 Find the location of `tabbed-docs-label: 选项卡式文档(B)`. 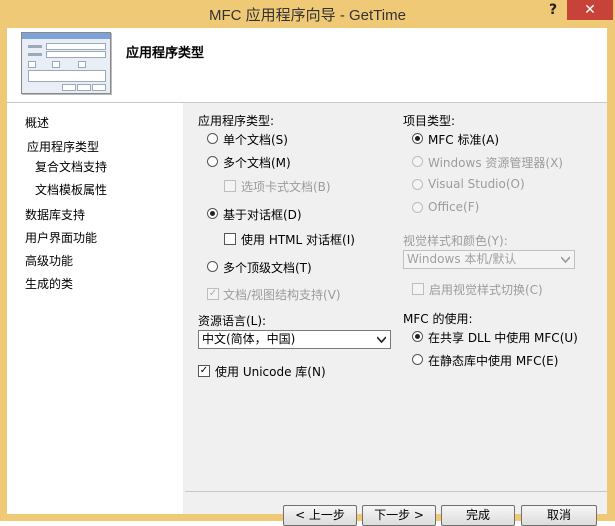

tabbed-docs-label: 选项卡式文档(B) is located at coordinates (286, 187).